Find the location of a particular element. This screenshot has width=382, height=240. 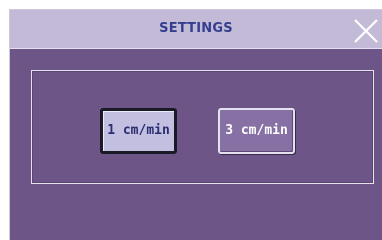

close-button is located at coordinates (366, 31).